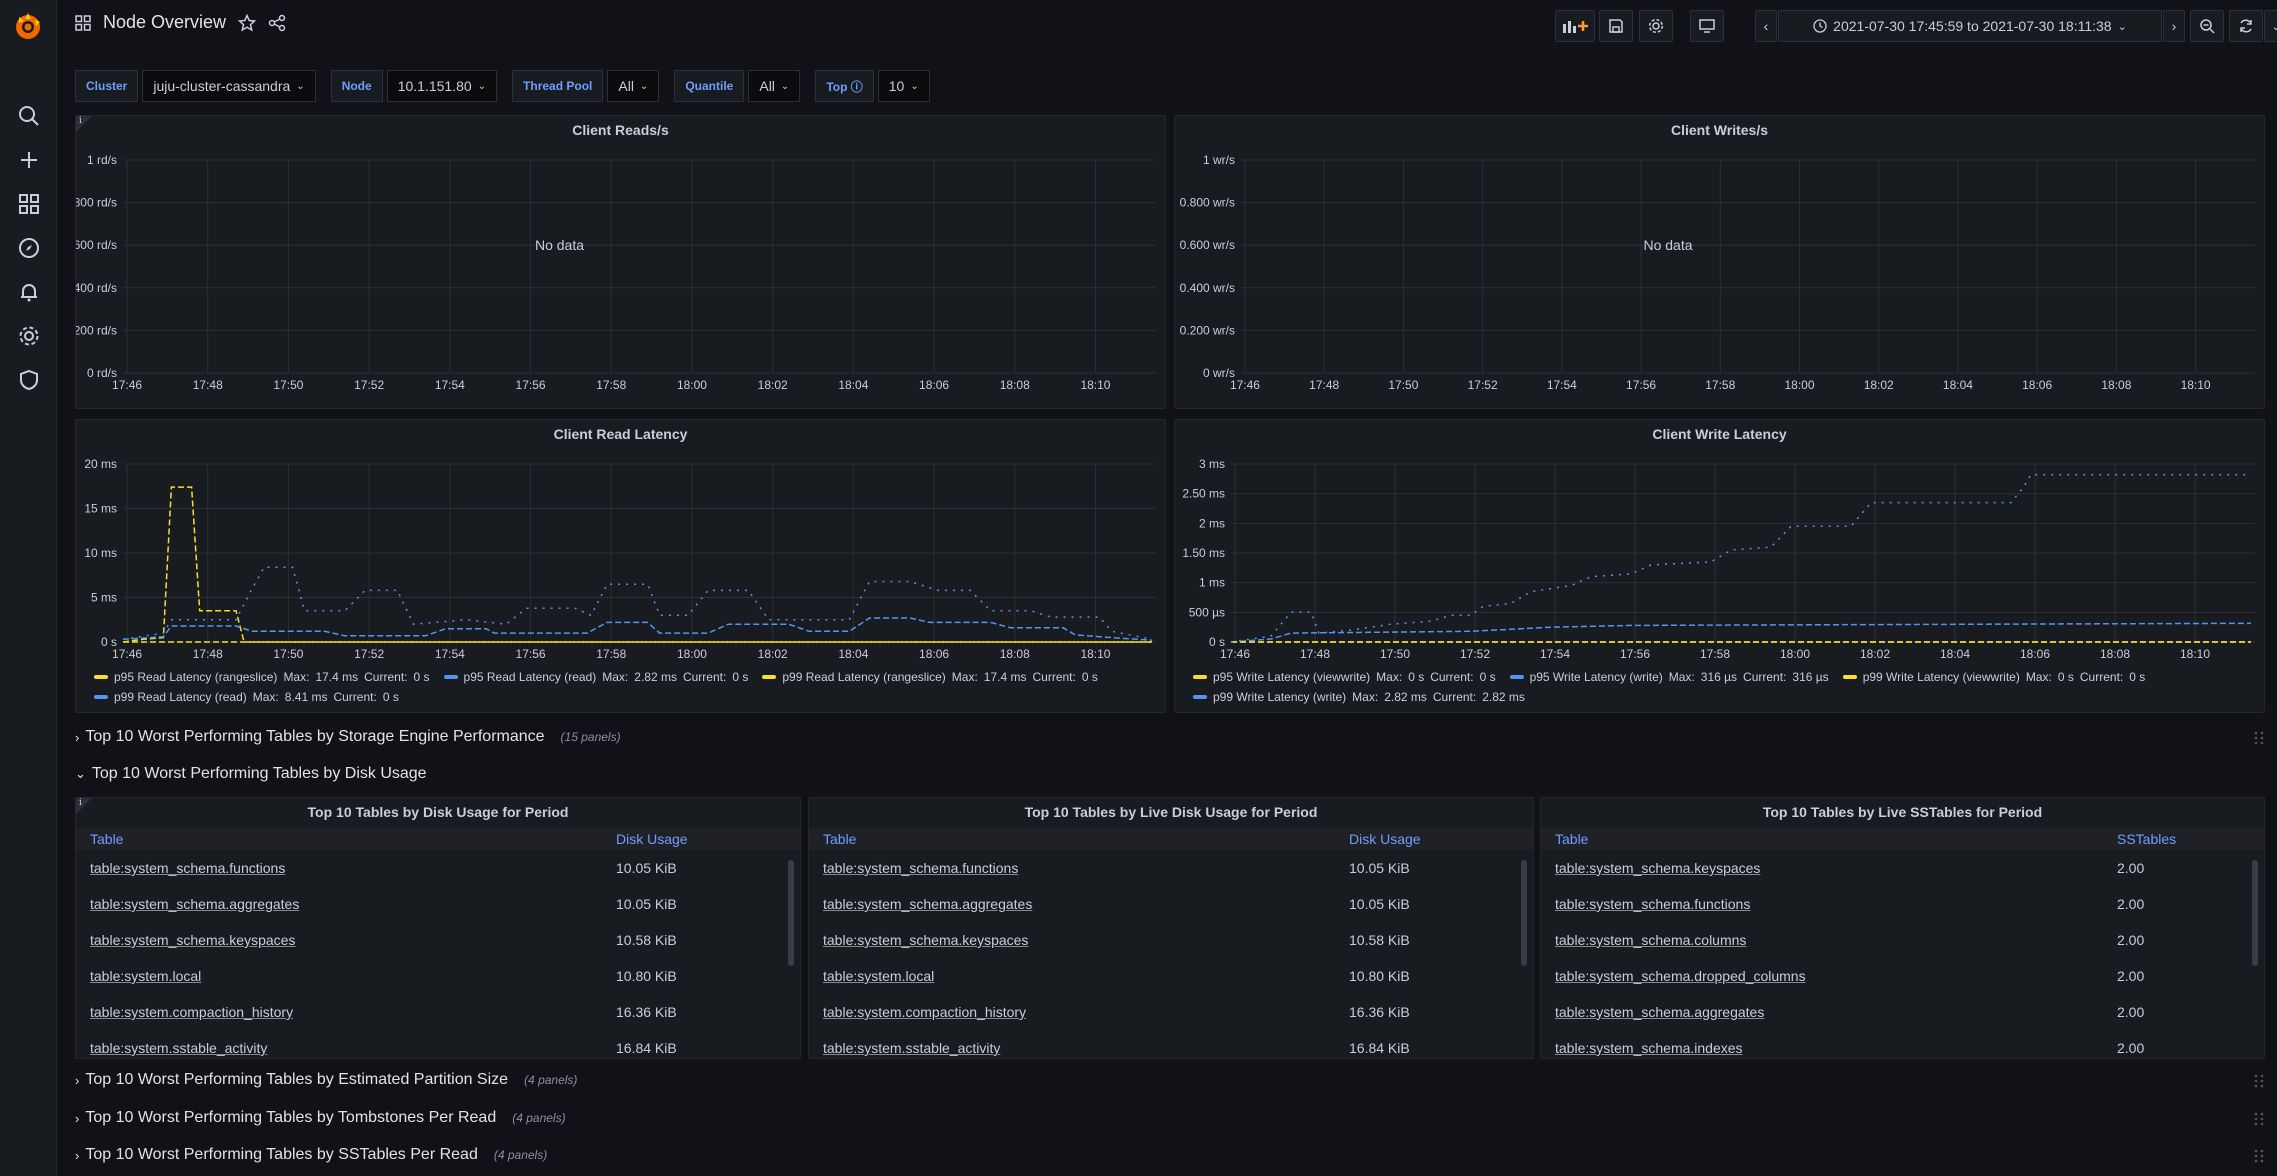 This screenshot has width=2277, height=1176. I want to click on y-tick-label: 0.400 rd/s, so click(96, 288).